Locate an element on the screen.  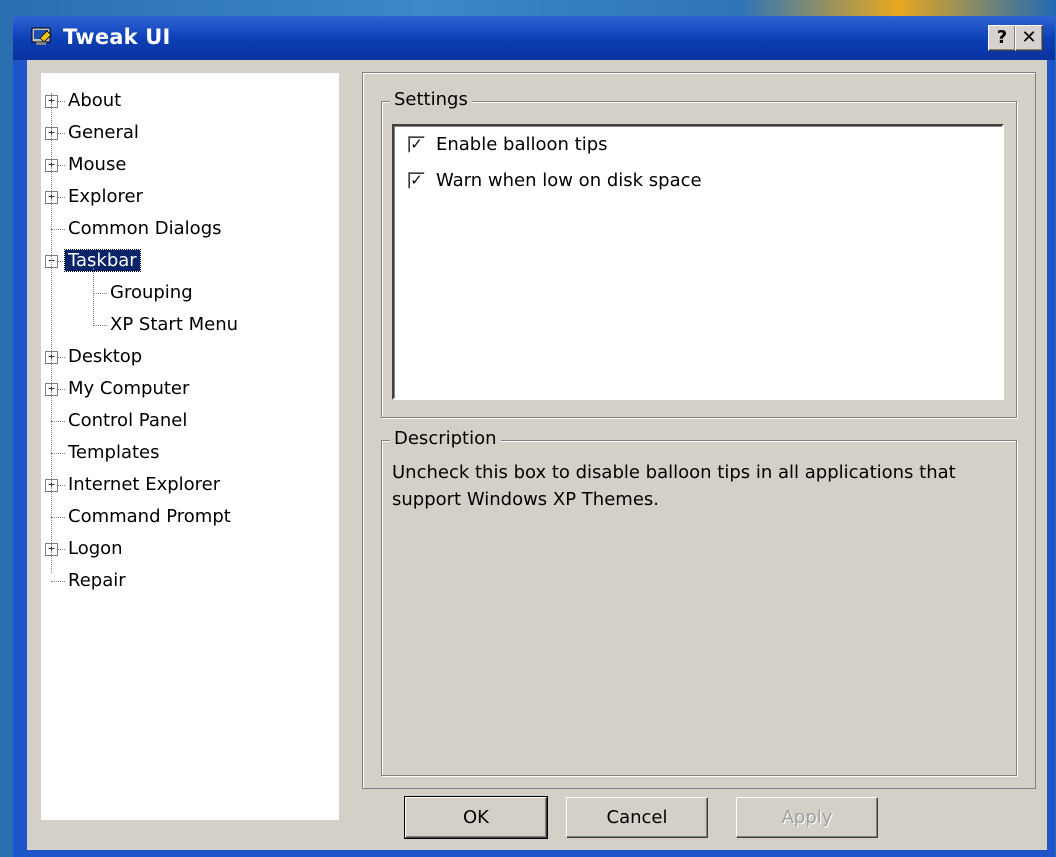
tree-item-general: General is located at coordinates (103, 133).